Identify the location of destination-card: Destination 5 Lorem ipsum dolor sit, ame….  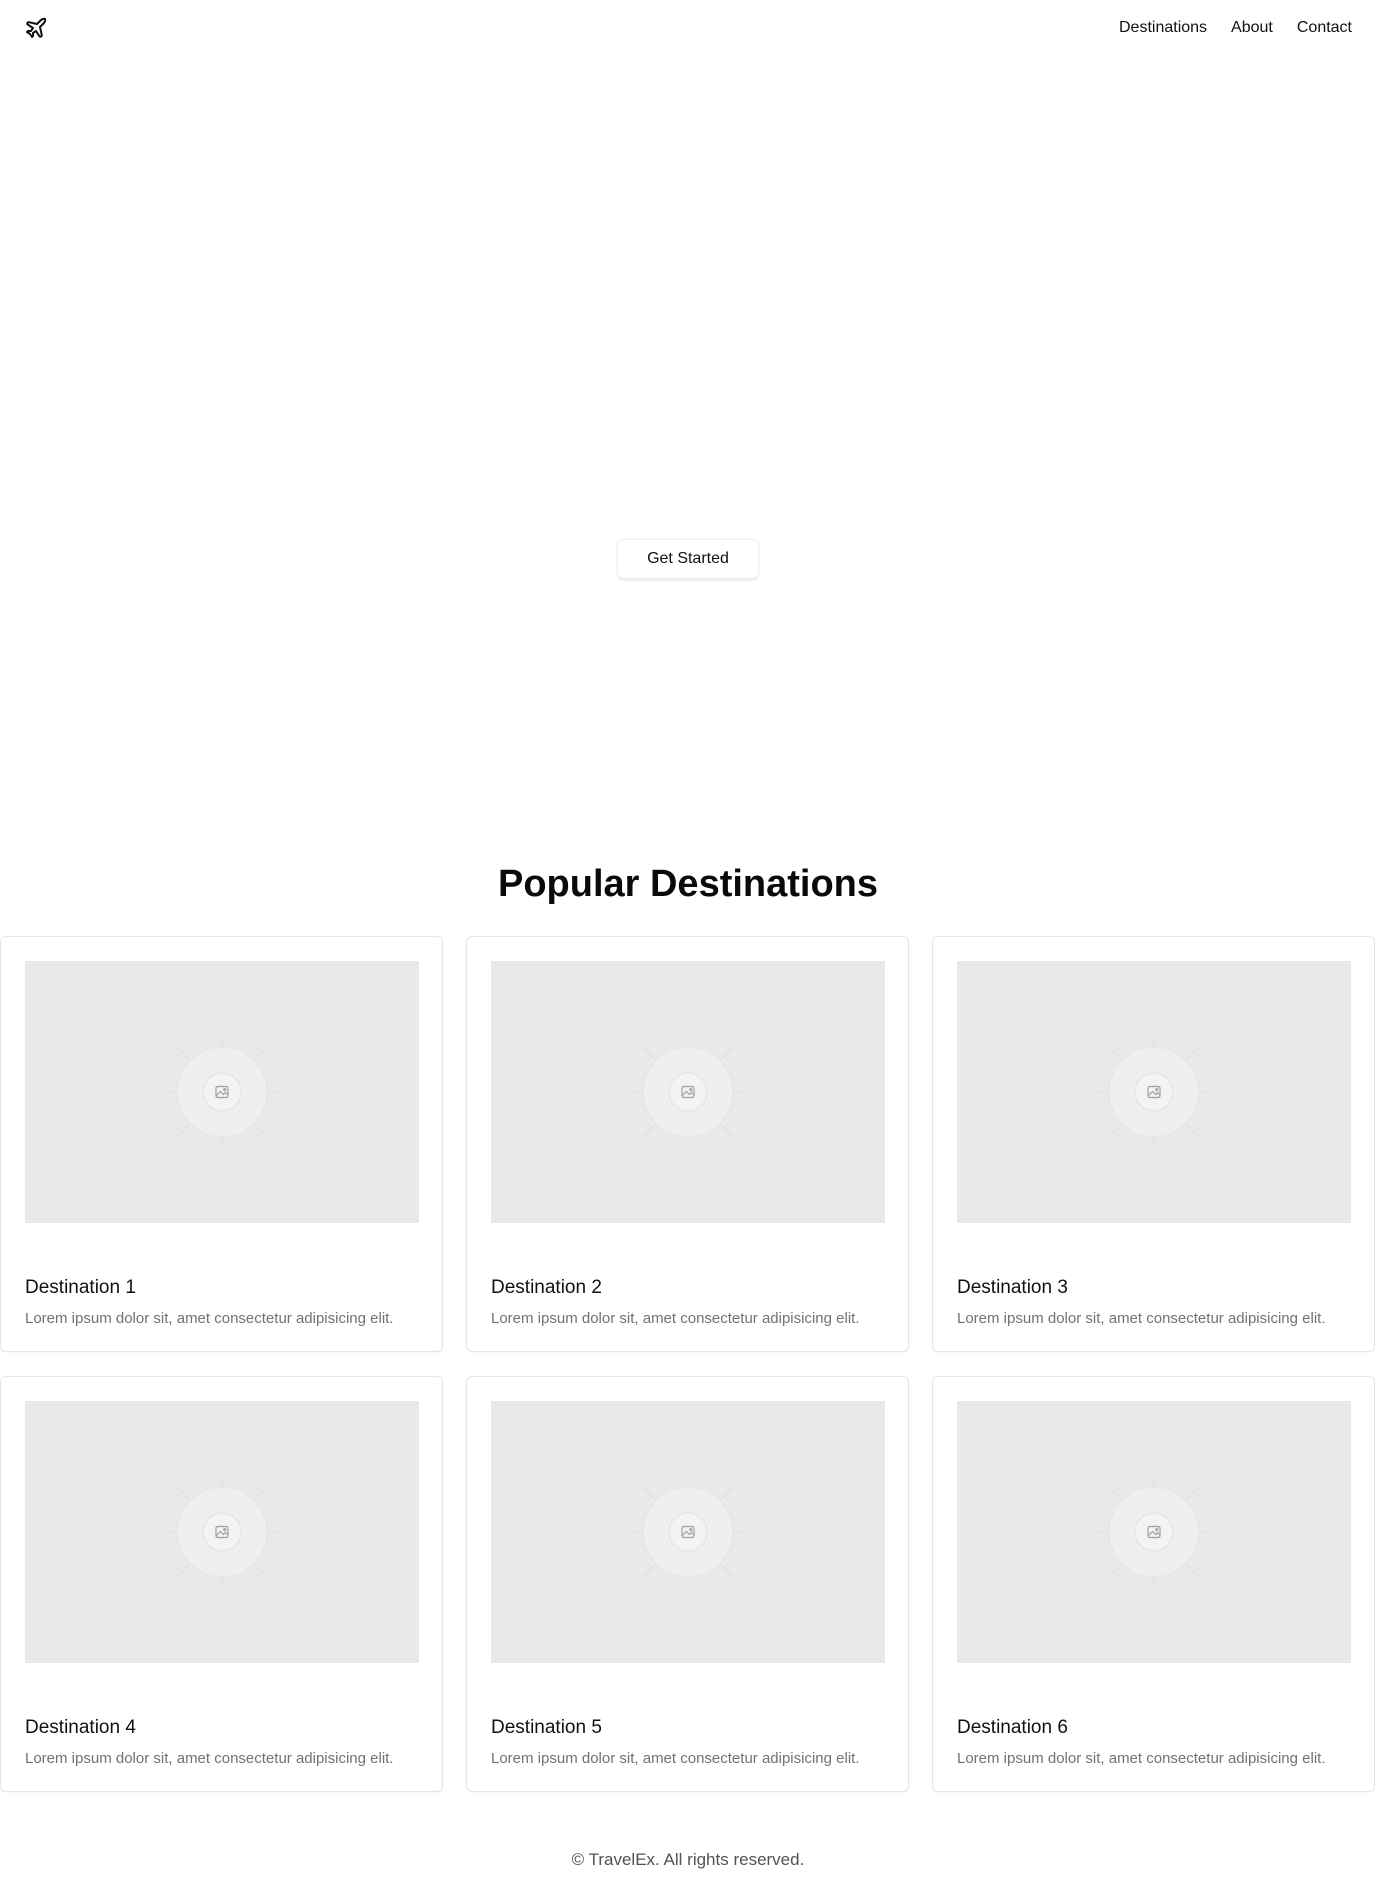
(687, 1584).